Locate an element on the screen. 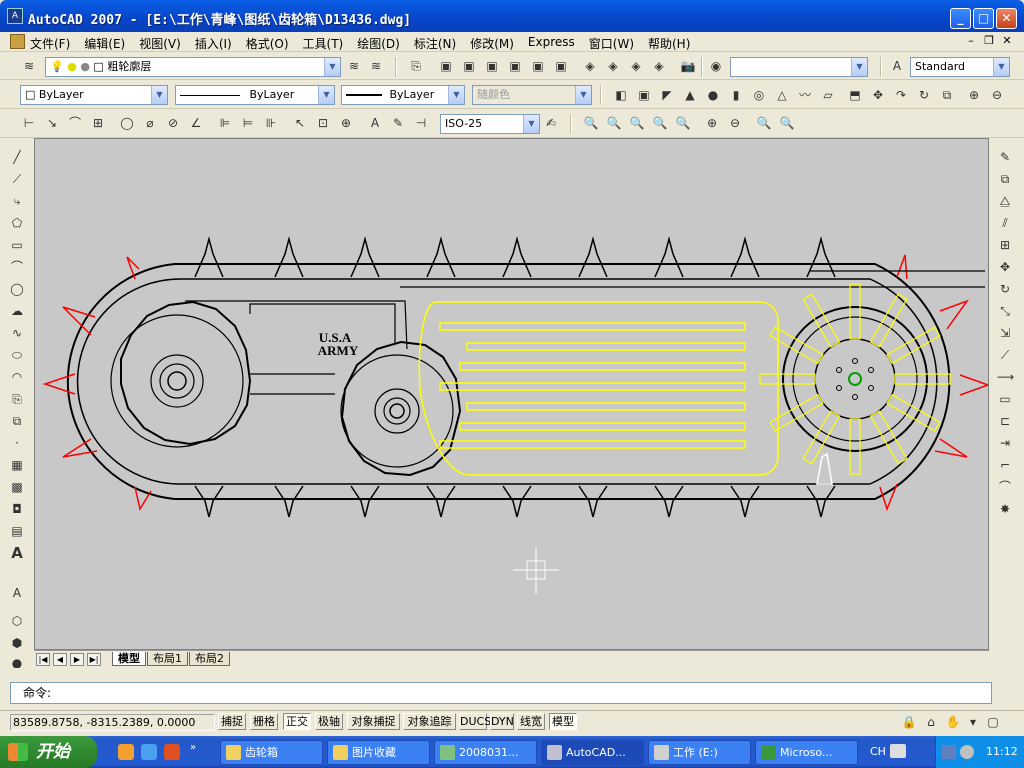 Image resolution: width=1024 pixels, height=768 pixels. text-style-combo: Standard ▼ is located at coordinates (960, 67).